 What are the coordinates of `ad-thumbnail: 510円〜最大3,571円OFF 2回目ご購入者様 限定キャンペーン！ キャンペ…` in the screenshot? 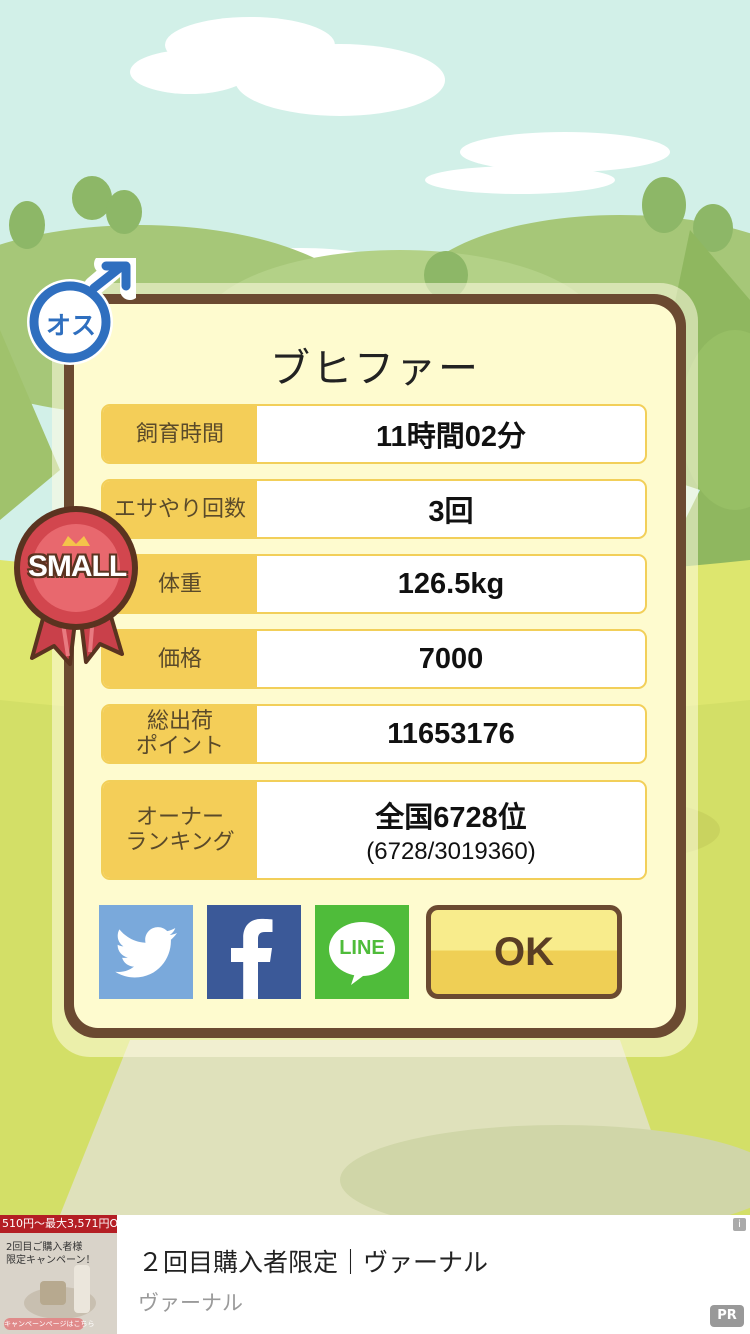 It's located at (58, 1274).